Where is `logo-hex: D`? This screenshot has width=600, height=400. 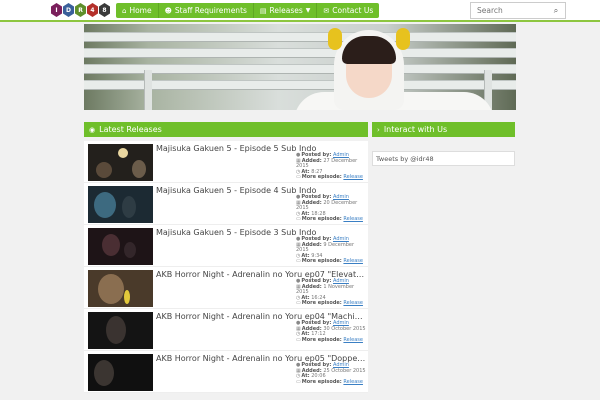
logo-hex: D is located at coordinates (68, 10).